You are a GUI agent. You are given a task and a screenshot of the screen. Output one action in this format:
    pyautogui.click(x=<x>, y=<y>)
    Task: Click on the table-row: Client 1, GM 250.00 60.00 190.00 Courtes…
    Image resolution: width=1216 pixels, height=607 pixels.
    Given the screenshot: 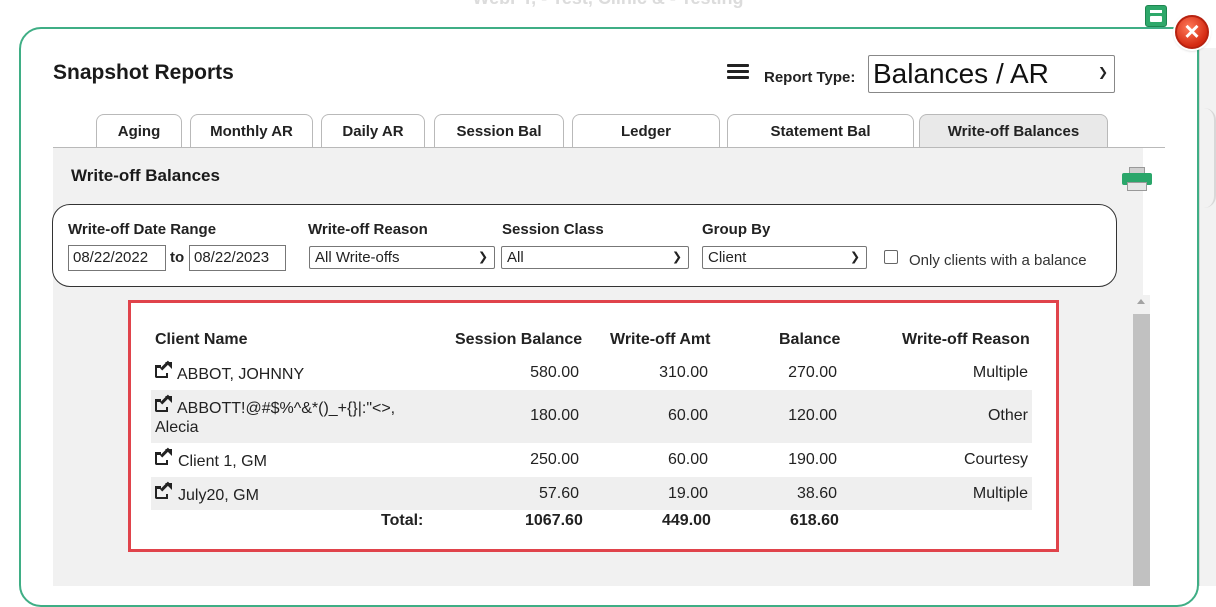 What is the action you would take?
    pyautogui.click(x=591, y=460)
    